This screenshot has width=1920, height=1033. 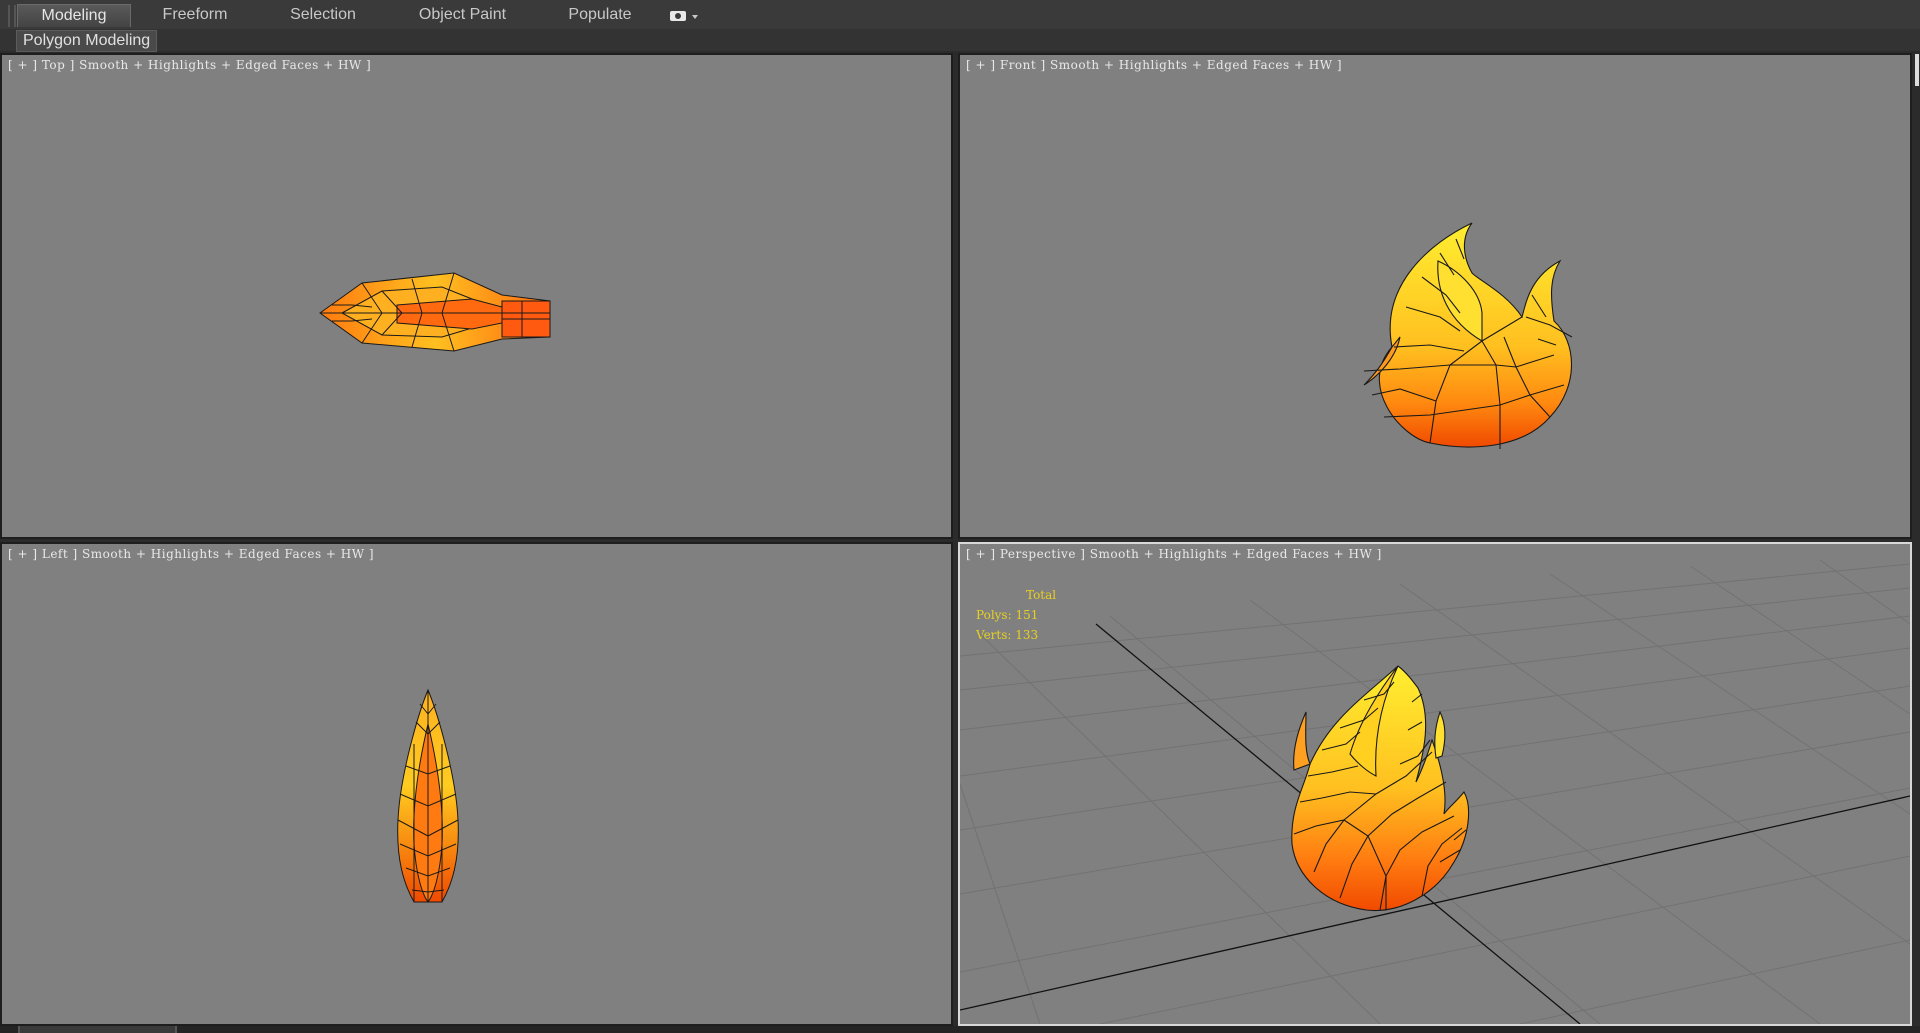 I want to click on flame-mesh-perspective, so click(x=1380, y=788).